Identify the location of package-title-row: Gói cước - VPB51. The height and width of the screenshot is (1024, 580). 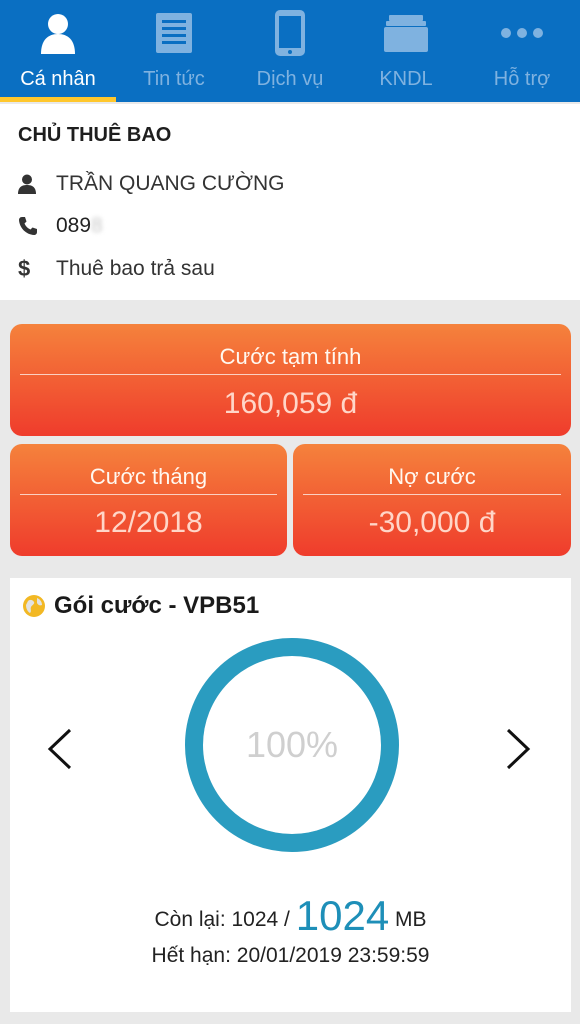
(140, 606).